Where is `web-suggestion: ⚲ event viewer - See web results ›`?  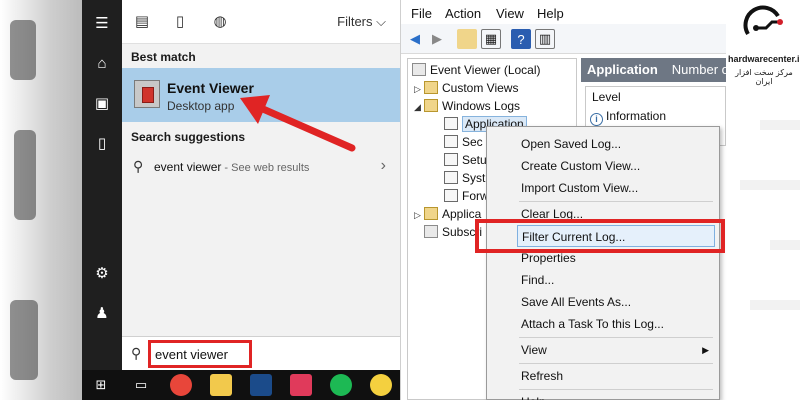 web-suggestion: ⚲ event viewer - See web results › is located at coordinates (261, 167).